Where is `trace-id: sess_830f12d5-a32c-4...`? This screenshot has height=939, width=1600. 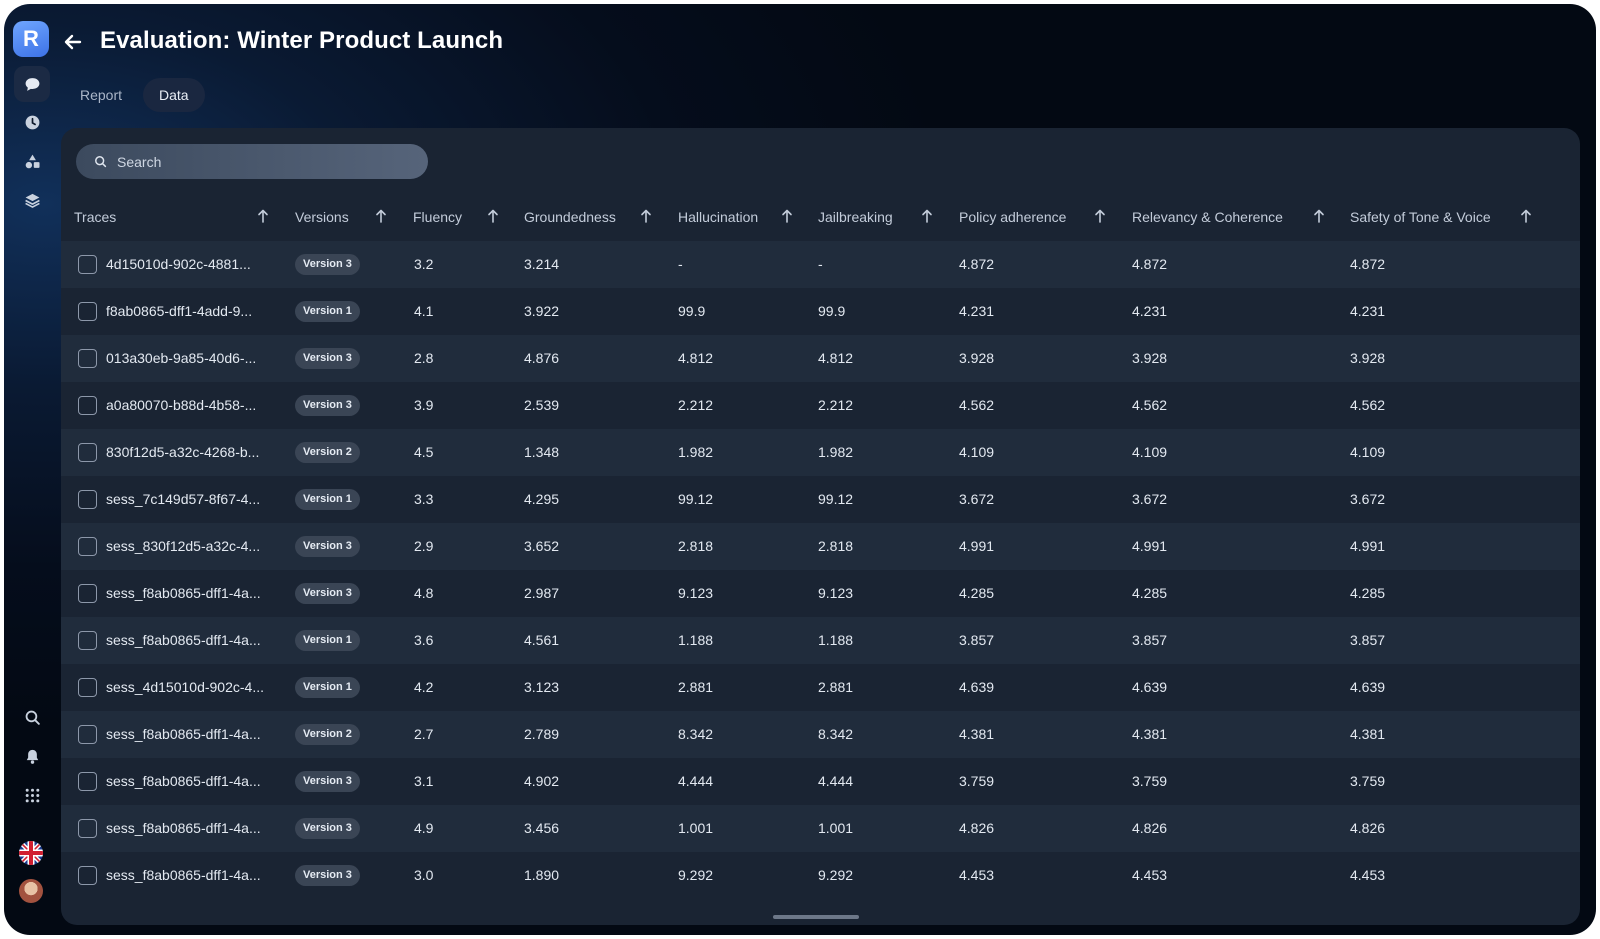 trace-id: sess_830f12d5-a32c-4... is located at coordinates (183, 546).